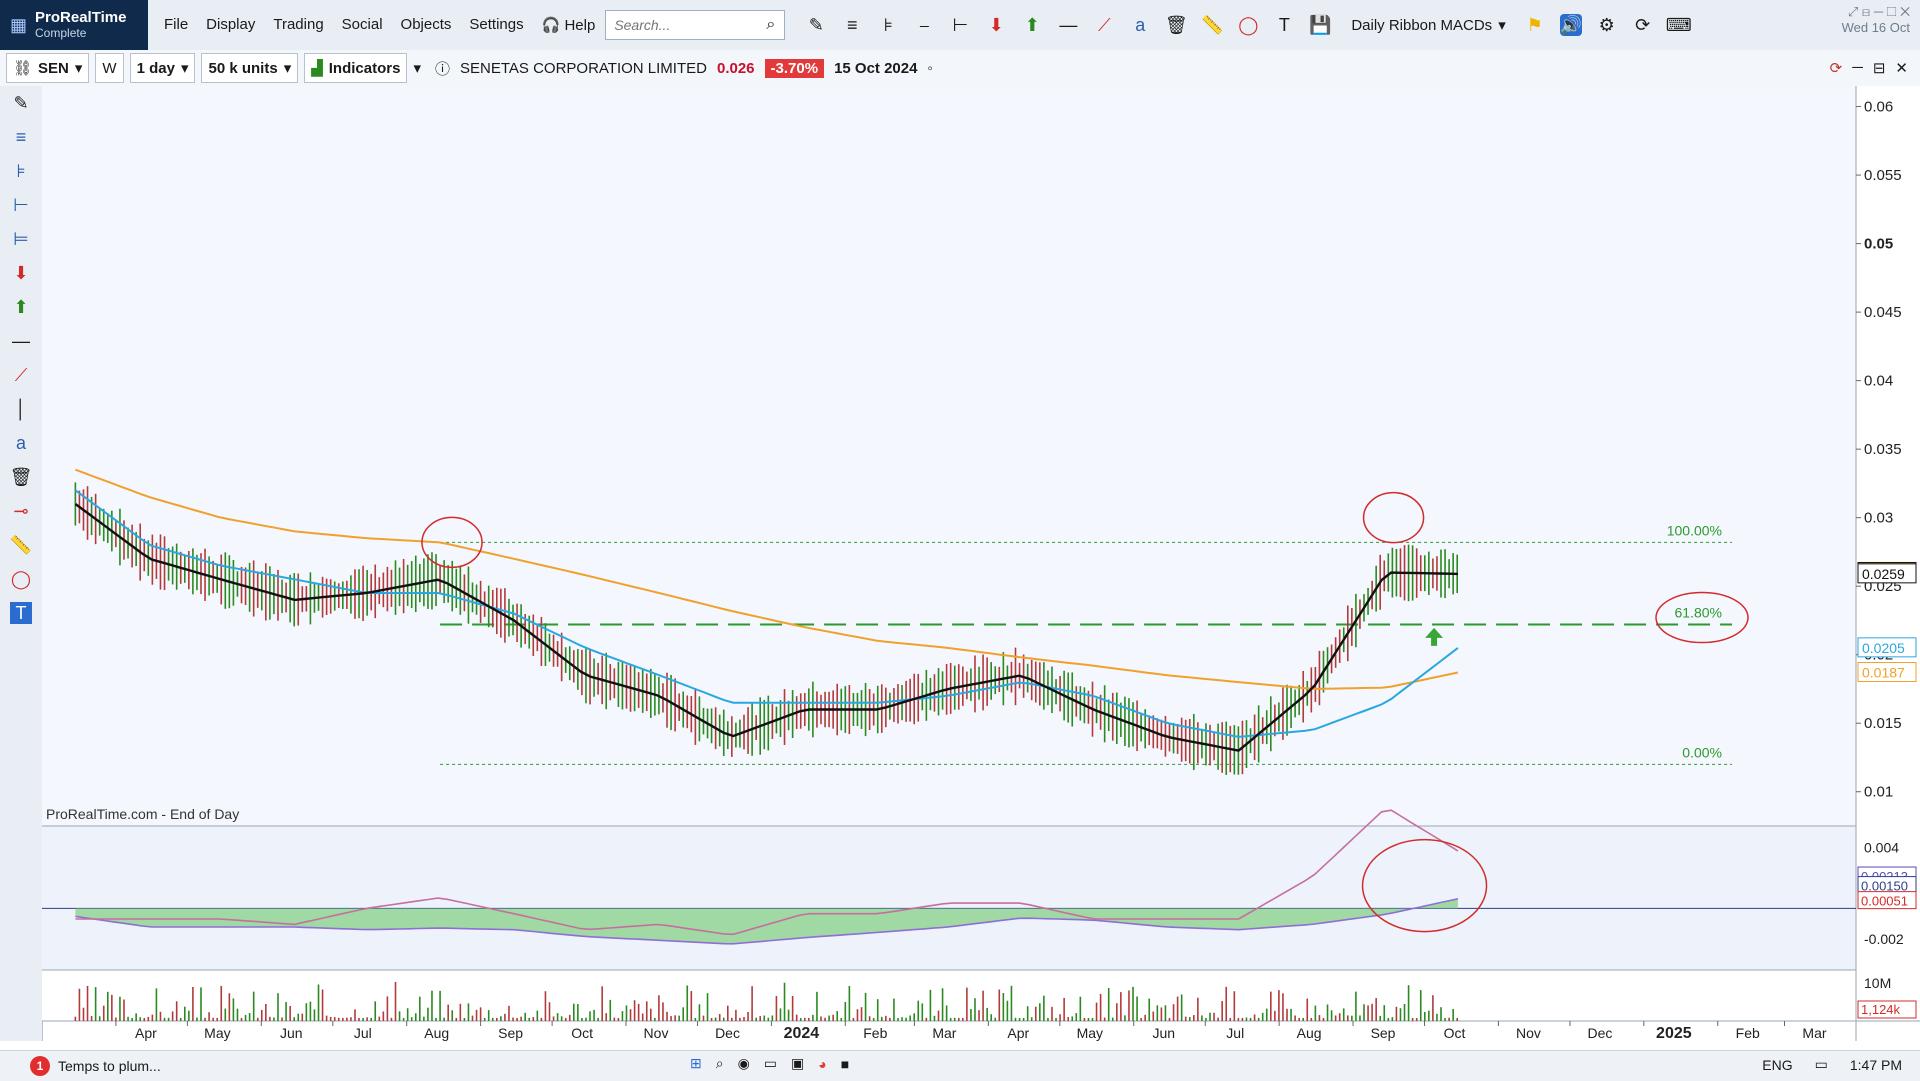  Describe the element at coordinates (442, 68) in the screenshot. I see `info-icon: ⓘ` at that location.